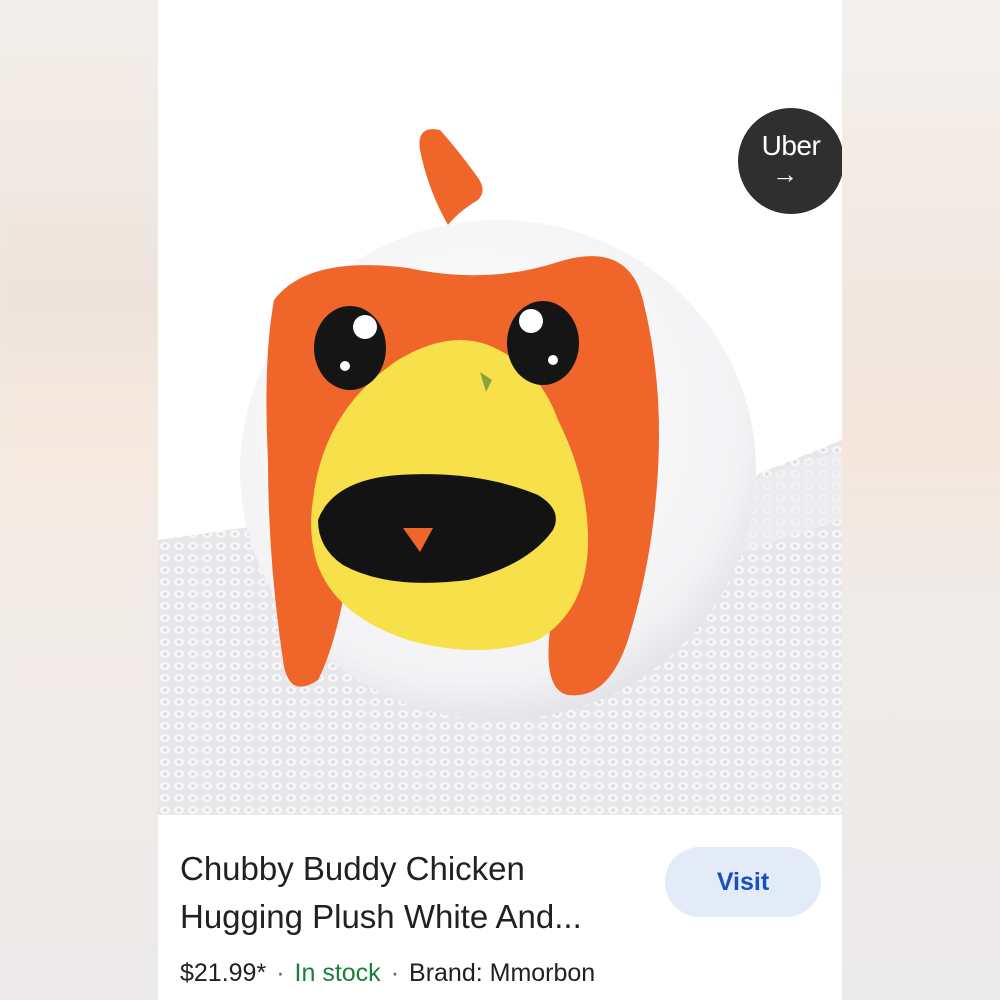 This screenshot has width=1000, height=1000. I want to click on right-eye, so click(543, 343).